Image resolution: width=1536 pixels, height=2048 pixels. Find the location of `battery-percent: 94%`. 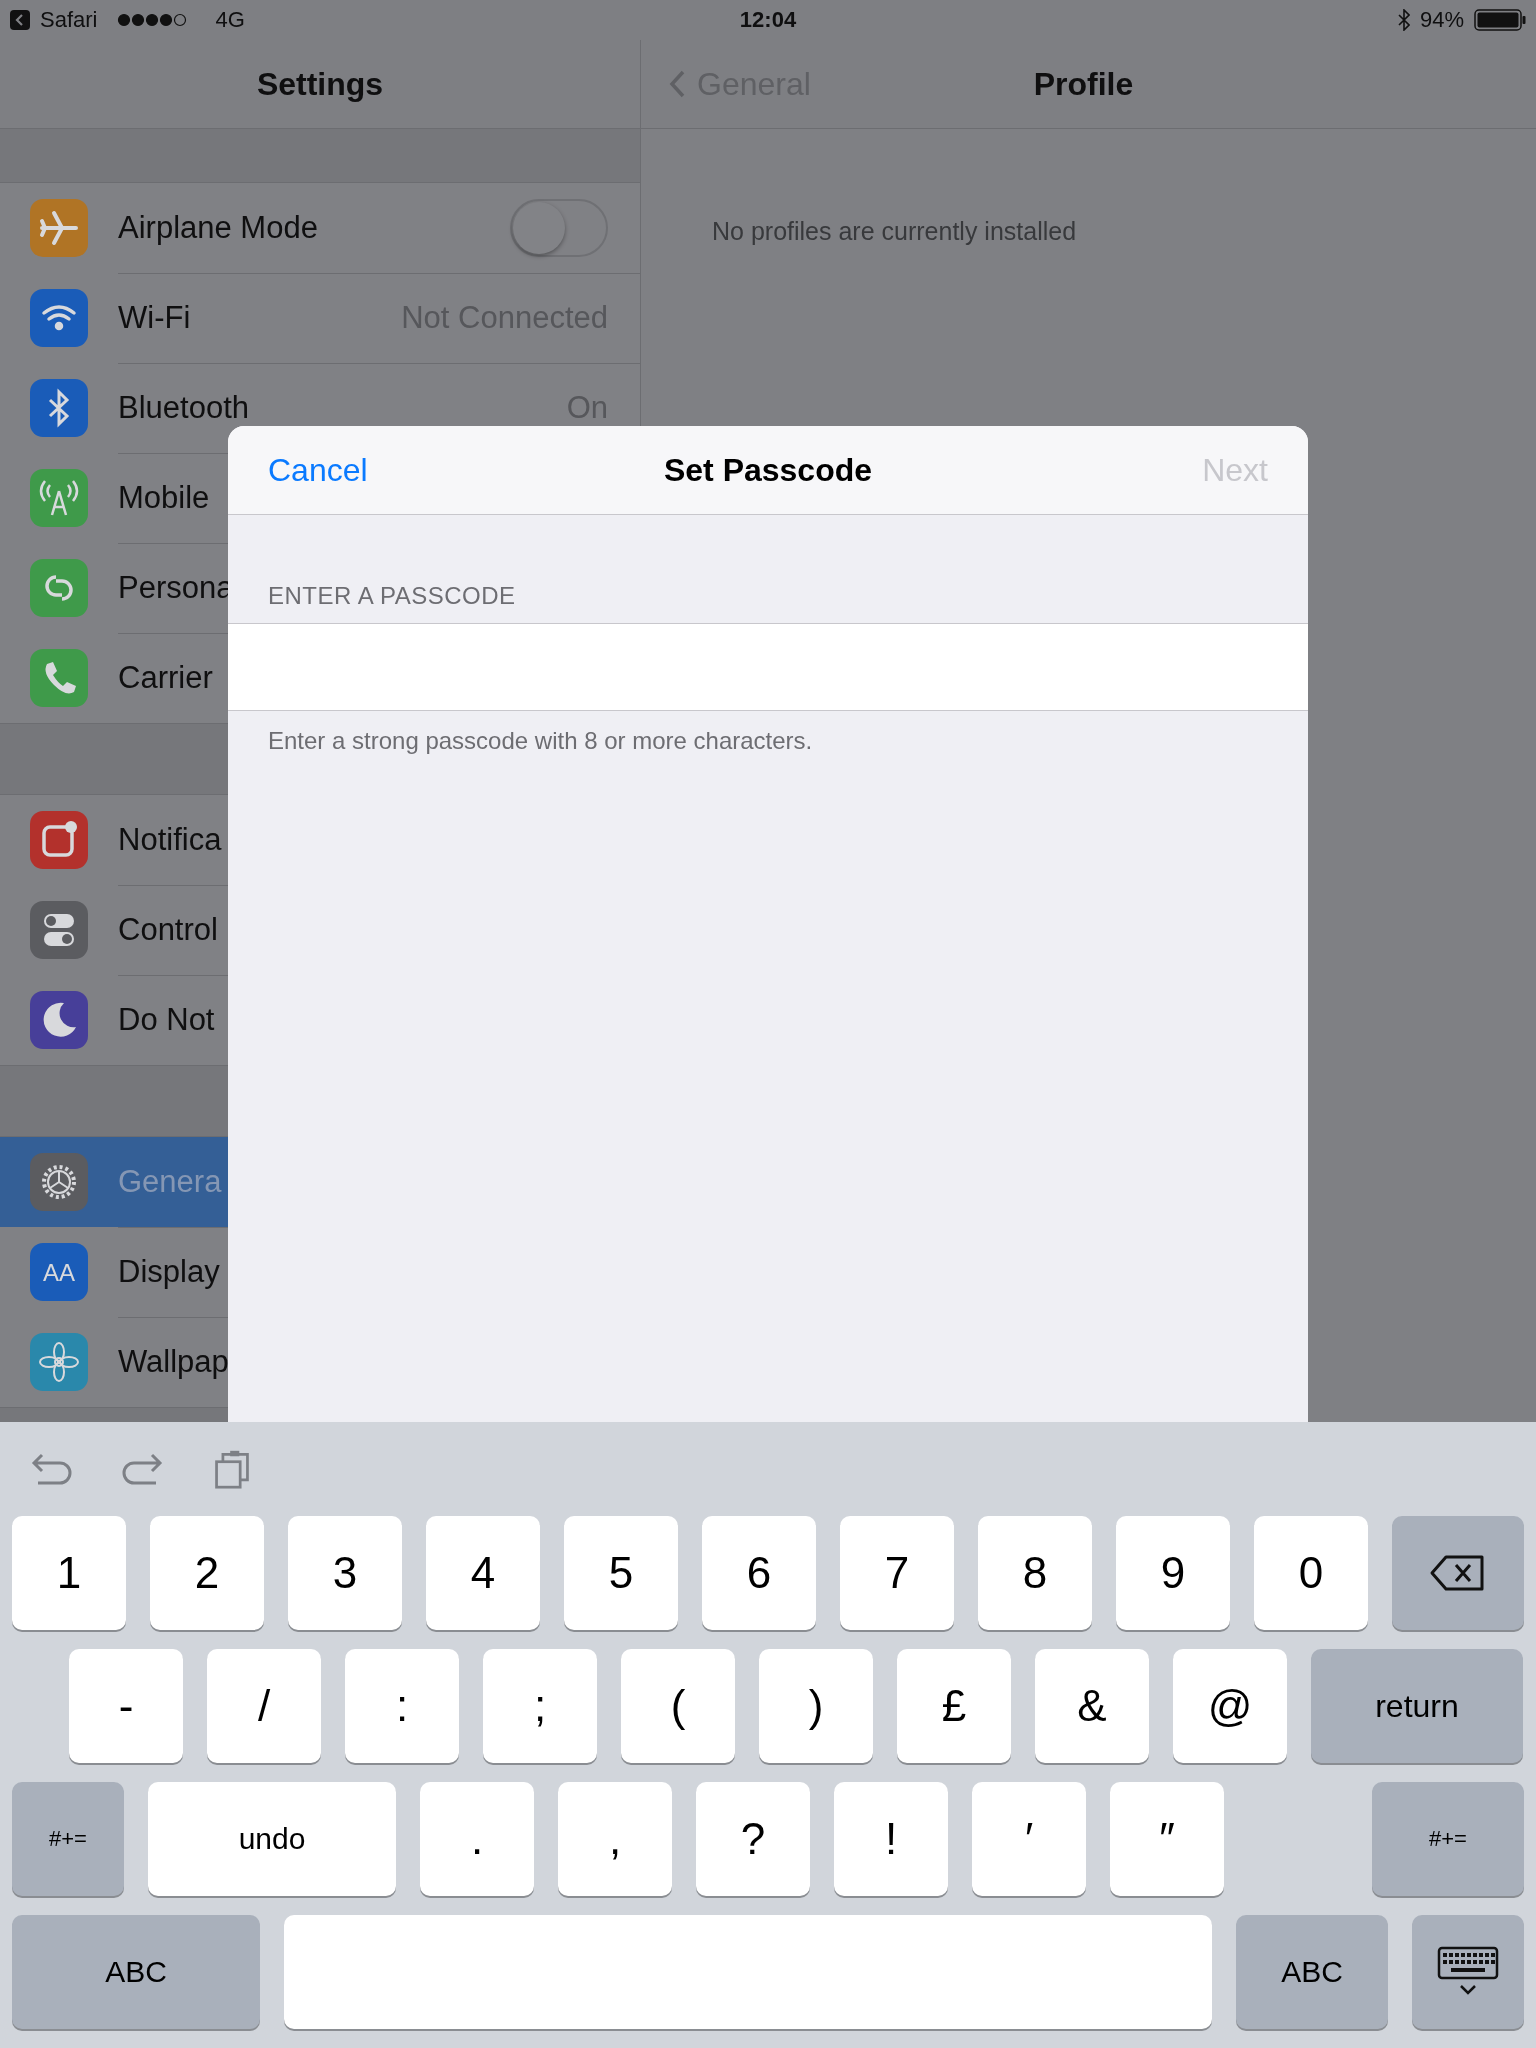

battery-percent: 94% is located at coordinates (1441, 20).